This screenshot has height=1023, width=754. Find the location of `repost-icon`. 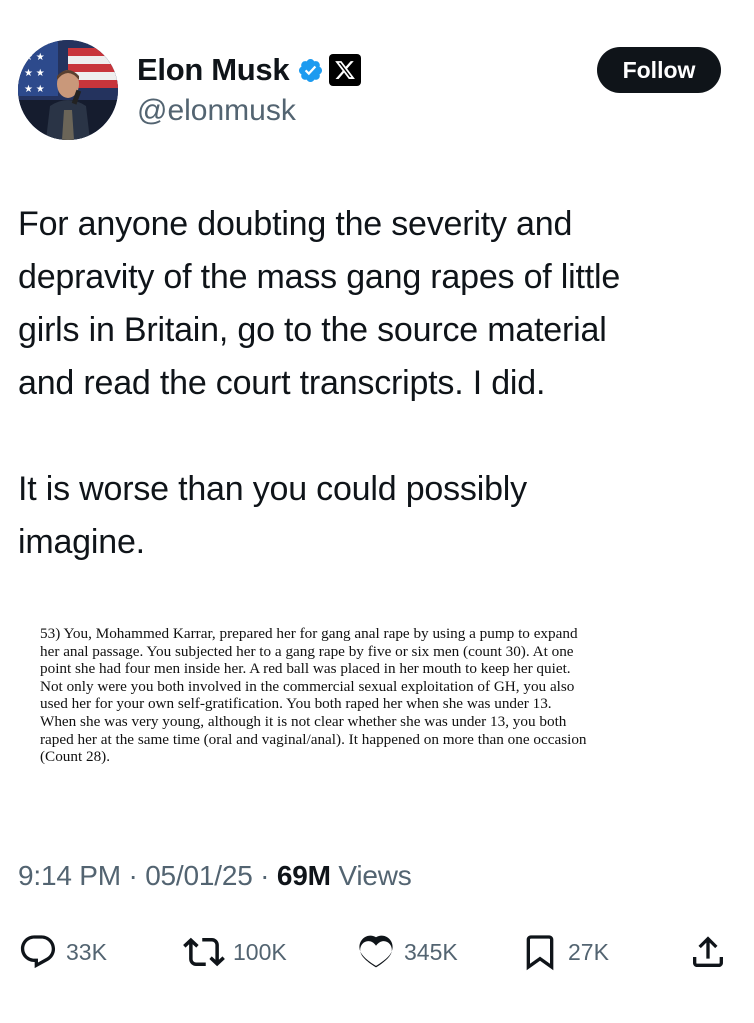

repost-icon is located at coordinates (204, 952).